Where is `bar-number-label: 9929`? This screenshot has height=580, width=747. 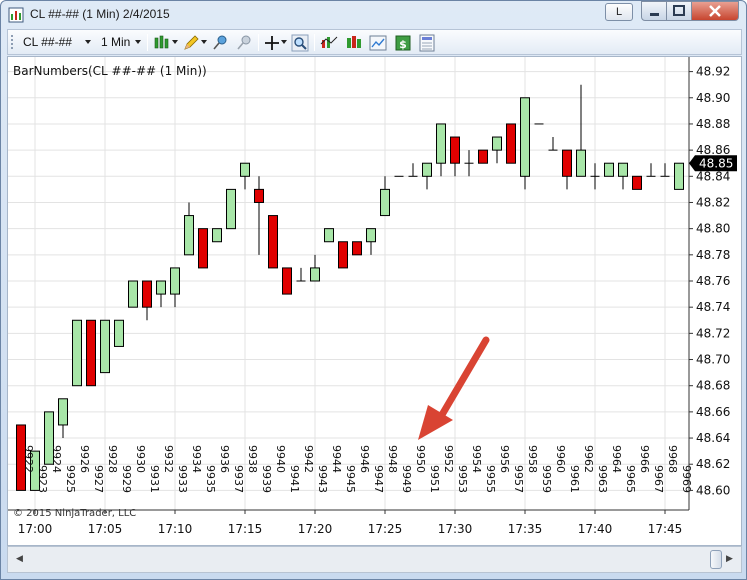 bar-number-label: 9929 is located at coordinates (126, 479).